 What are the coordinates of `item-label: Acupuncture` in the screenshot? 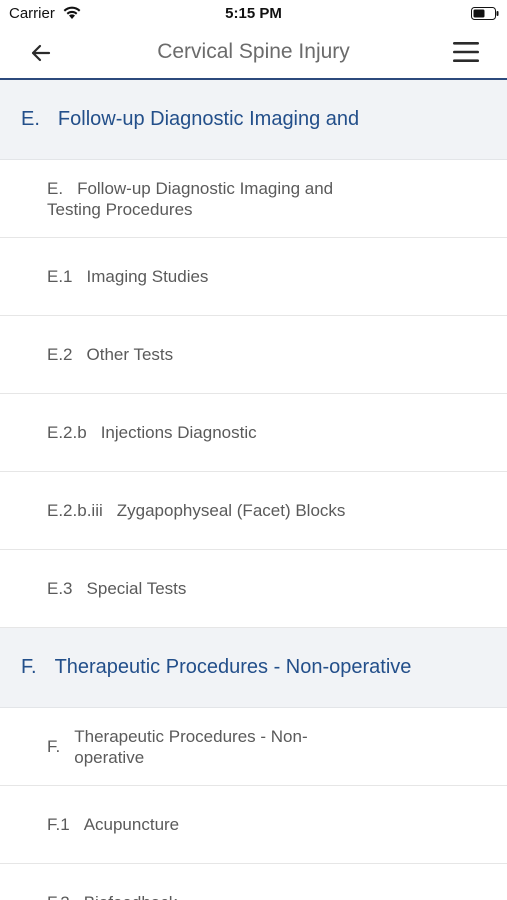 It's located at (131, 824).